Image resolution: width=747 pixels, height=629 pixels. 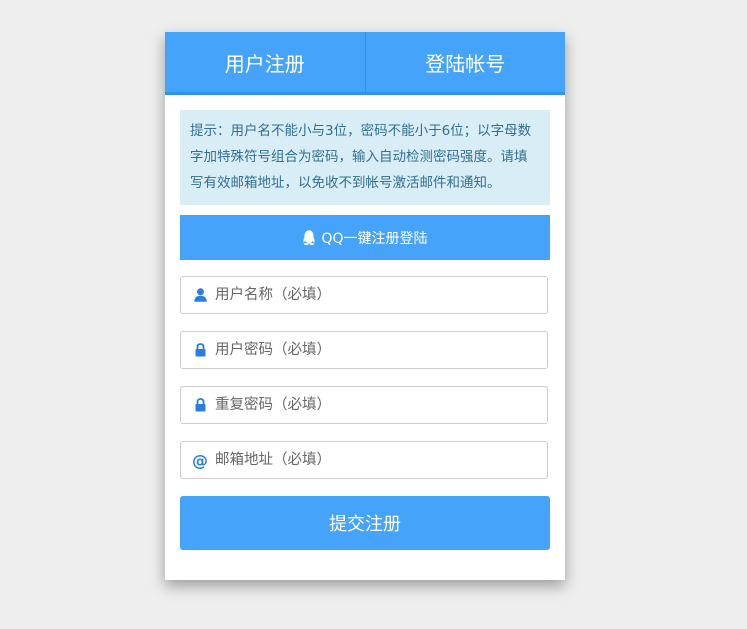 What do you see at coordinates (380, 295) in the screenshot?
I see `username-input` at bounding box center [380, 295].